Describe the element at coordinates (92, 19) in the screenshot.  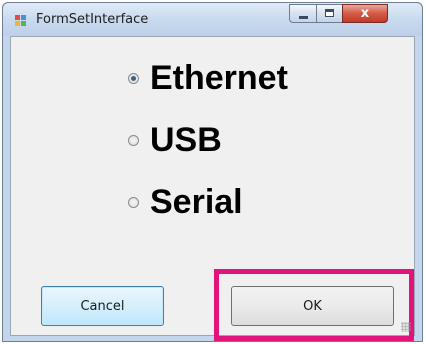
I see `window-title: FormSetInterface` at that location.